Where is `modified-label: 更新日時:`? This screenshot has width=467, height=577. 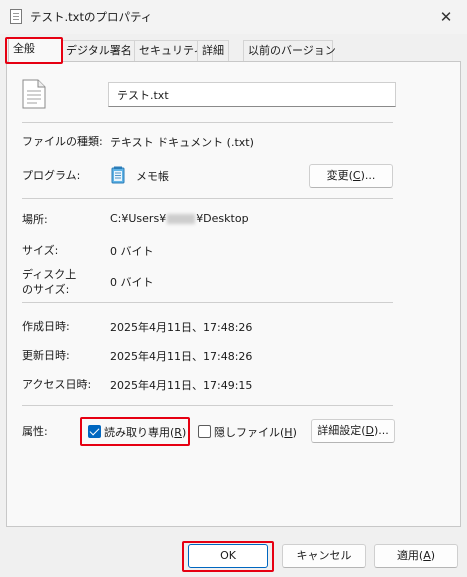
modified-label: 更新日時: is located at coordinates (46, 355).